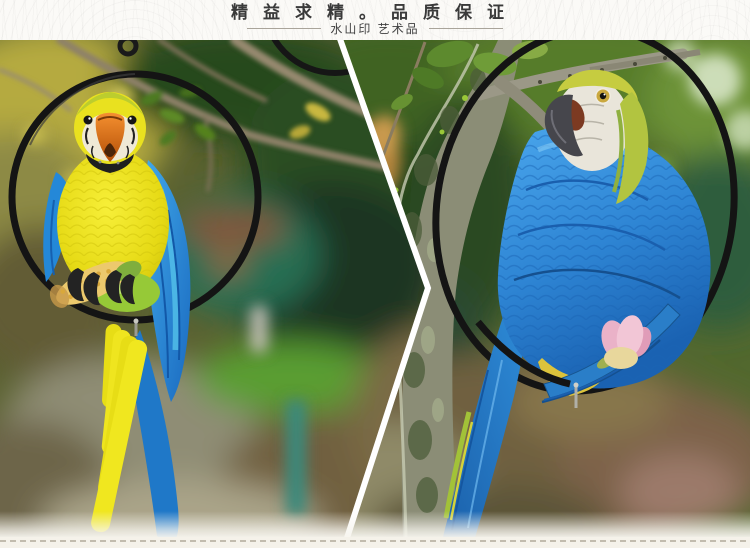 This screenshot has height=548, width=750. I want to click on banner-subtitle: 水山印 艺术品, so click(375, 29).